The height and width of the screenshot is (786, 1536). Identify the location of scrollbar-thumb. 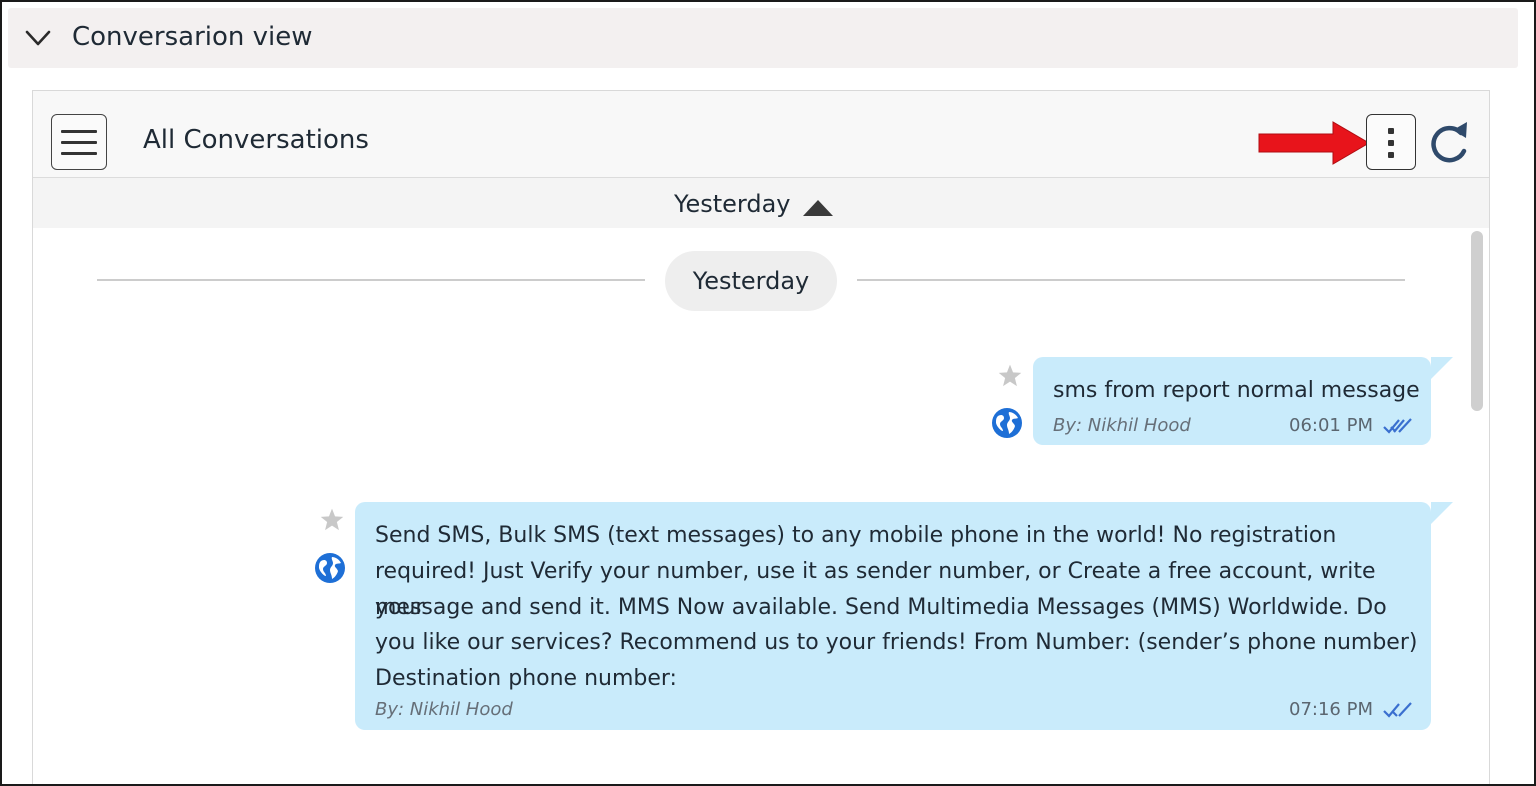
(1477, 321).